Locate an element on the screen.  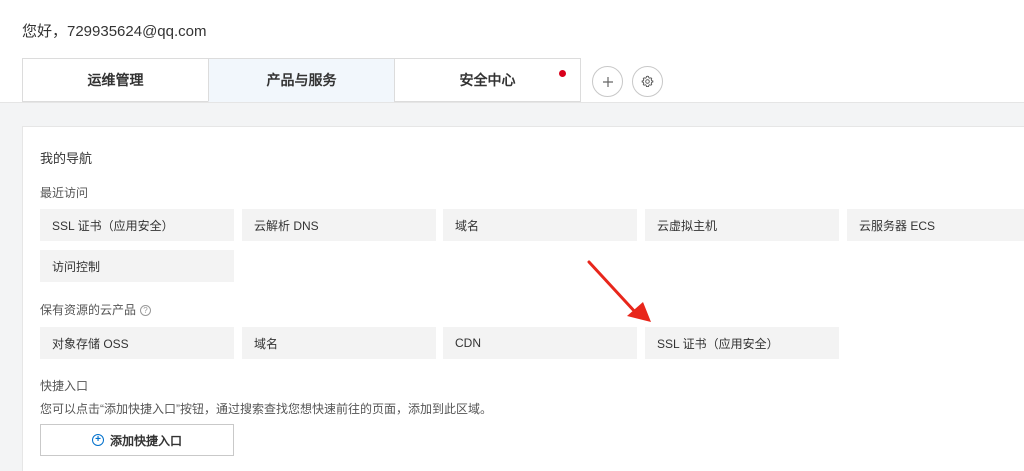
recent-visits-title: 最近访问 is located at coordinates (64, 193).